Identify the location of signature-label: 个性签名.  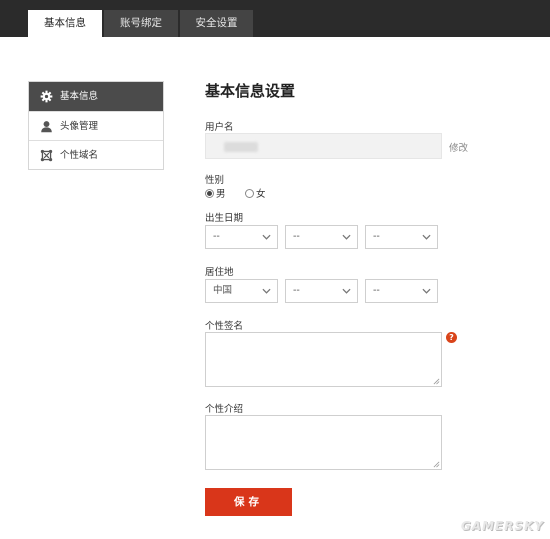
(224, 326).